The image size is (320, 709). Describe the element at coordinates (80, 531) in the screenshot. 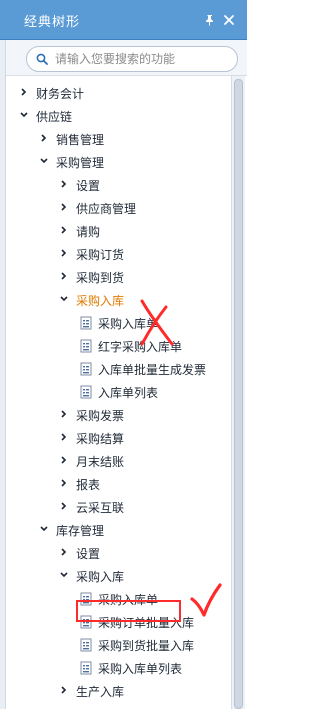

I see `tree-item-label: 库存管理` at that location.